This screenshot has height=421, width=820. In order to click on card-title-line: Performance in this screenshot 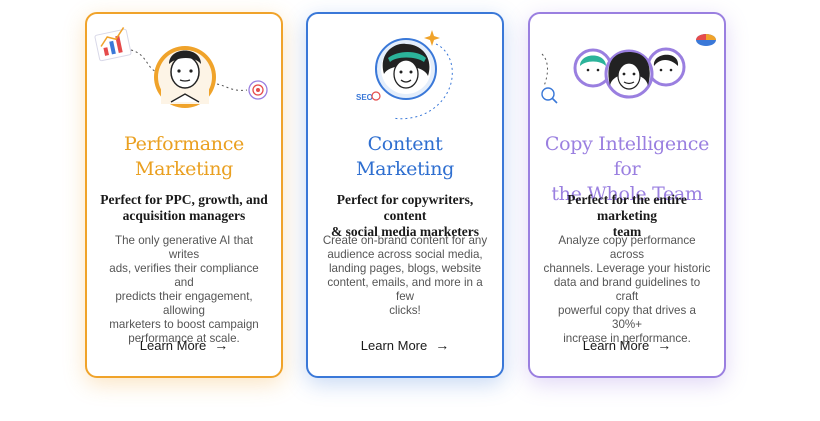, I will do `click(184, 144)`.